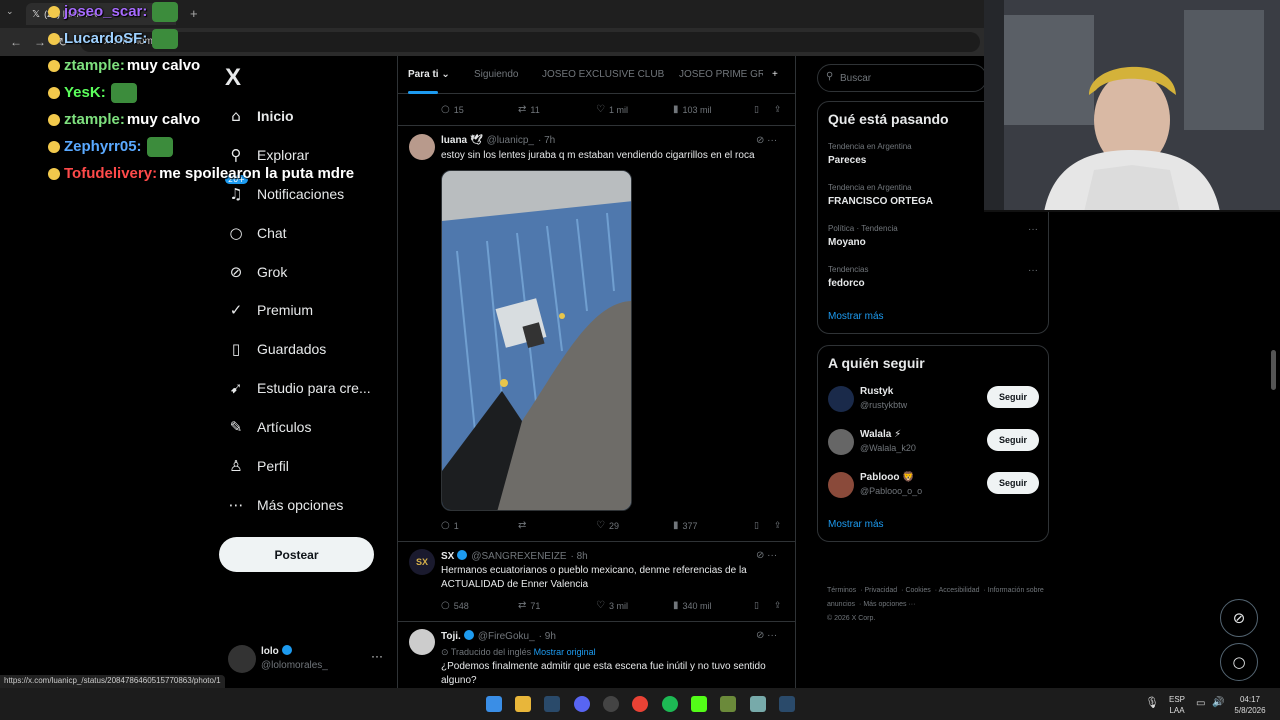 This screenshot has height=720, width=1280. Describe the element at coordinates (524, 525) in the screenshot. I see `repost-button: ⇄` at that location.